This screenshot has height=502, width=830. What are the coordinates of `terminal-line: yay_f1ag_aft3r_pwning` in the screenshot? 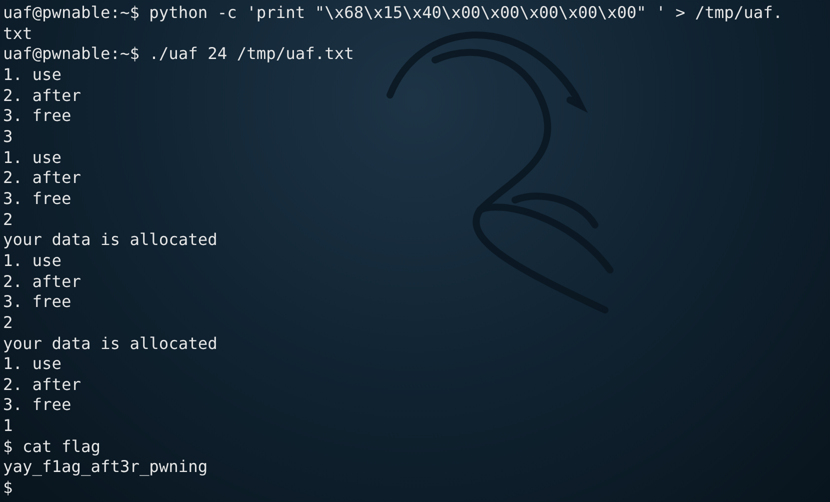 It's located at (105, 467).